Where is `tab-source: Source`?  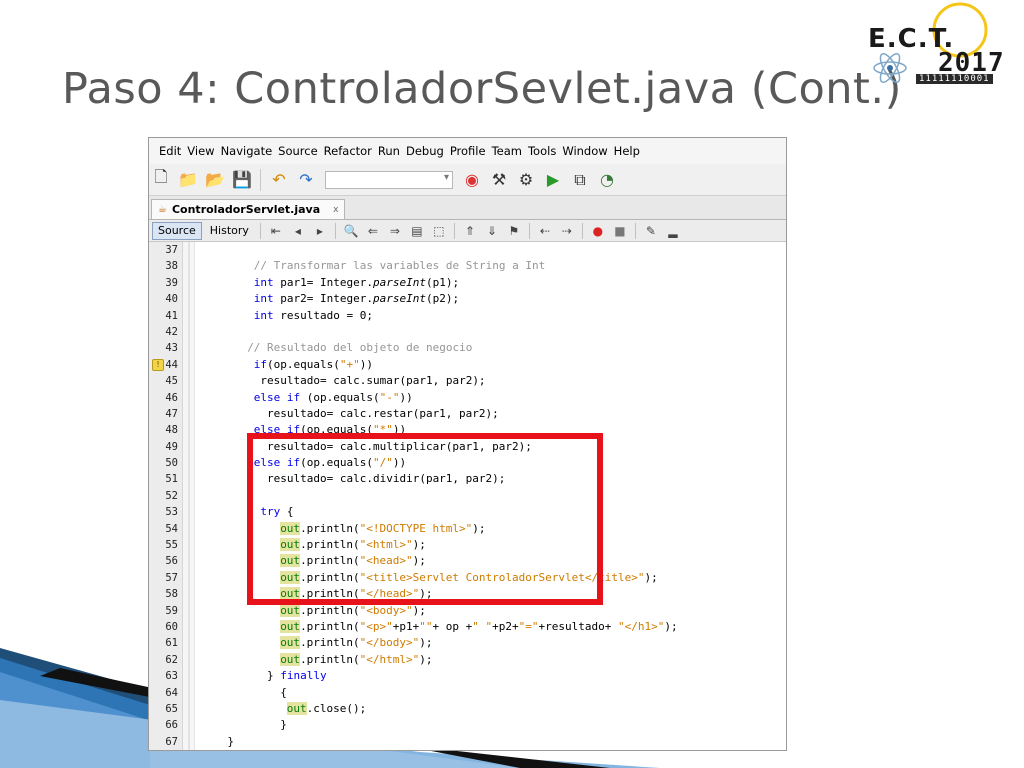 tab-source: Source is located at coordinates (177, 230).